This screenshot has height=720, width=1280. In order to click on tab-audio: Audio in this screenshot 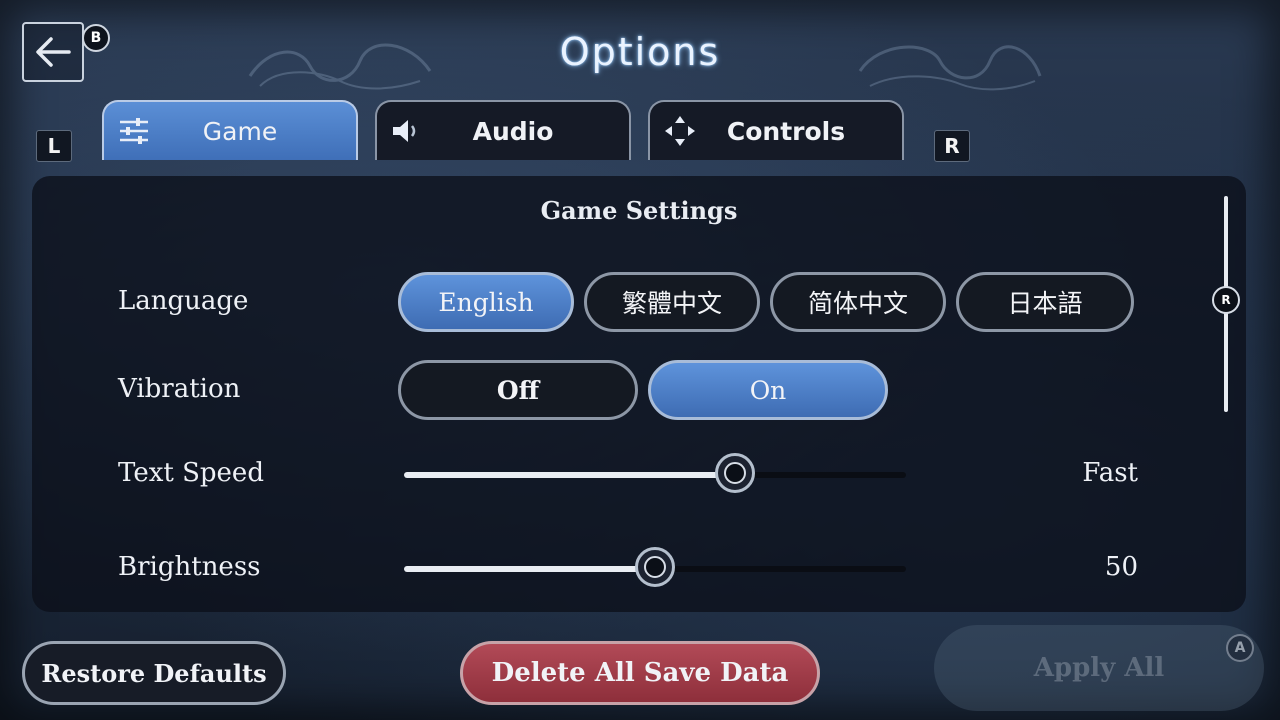, I will do `click(503, 130)`.